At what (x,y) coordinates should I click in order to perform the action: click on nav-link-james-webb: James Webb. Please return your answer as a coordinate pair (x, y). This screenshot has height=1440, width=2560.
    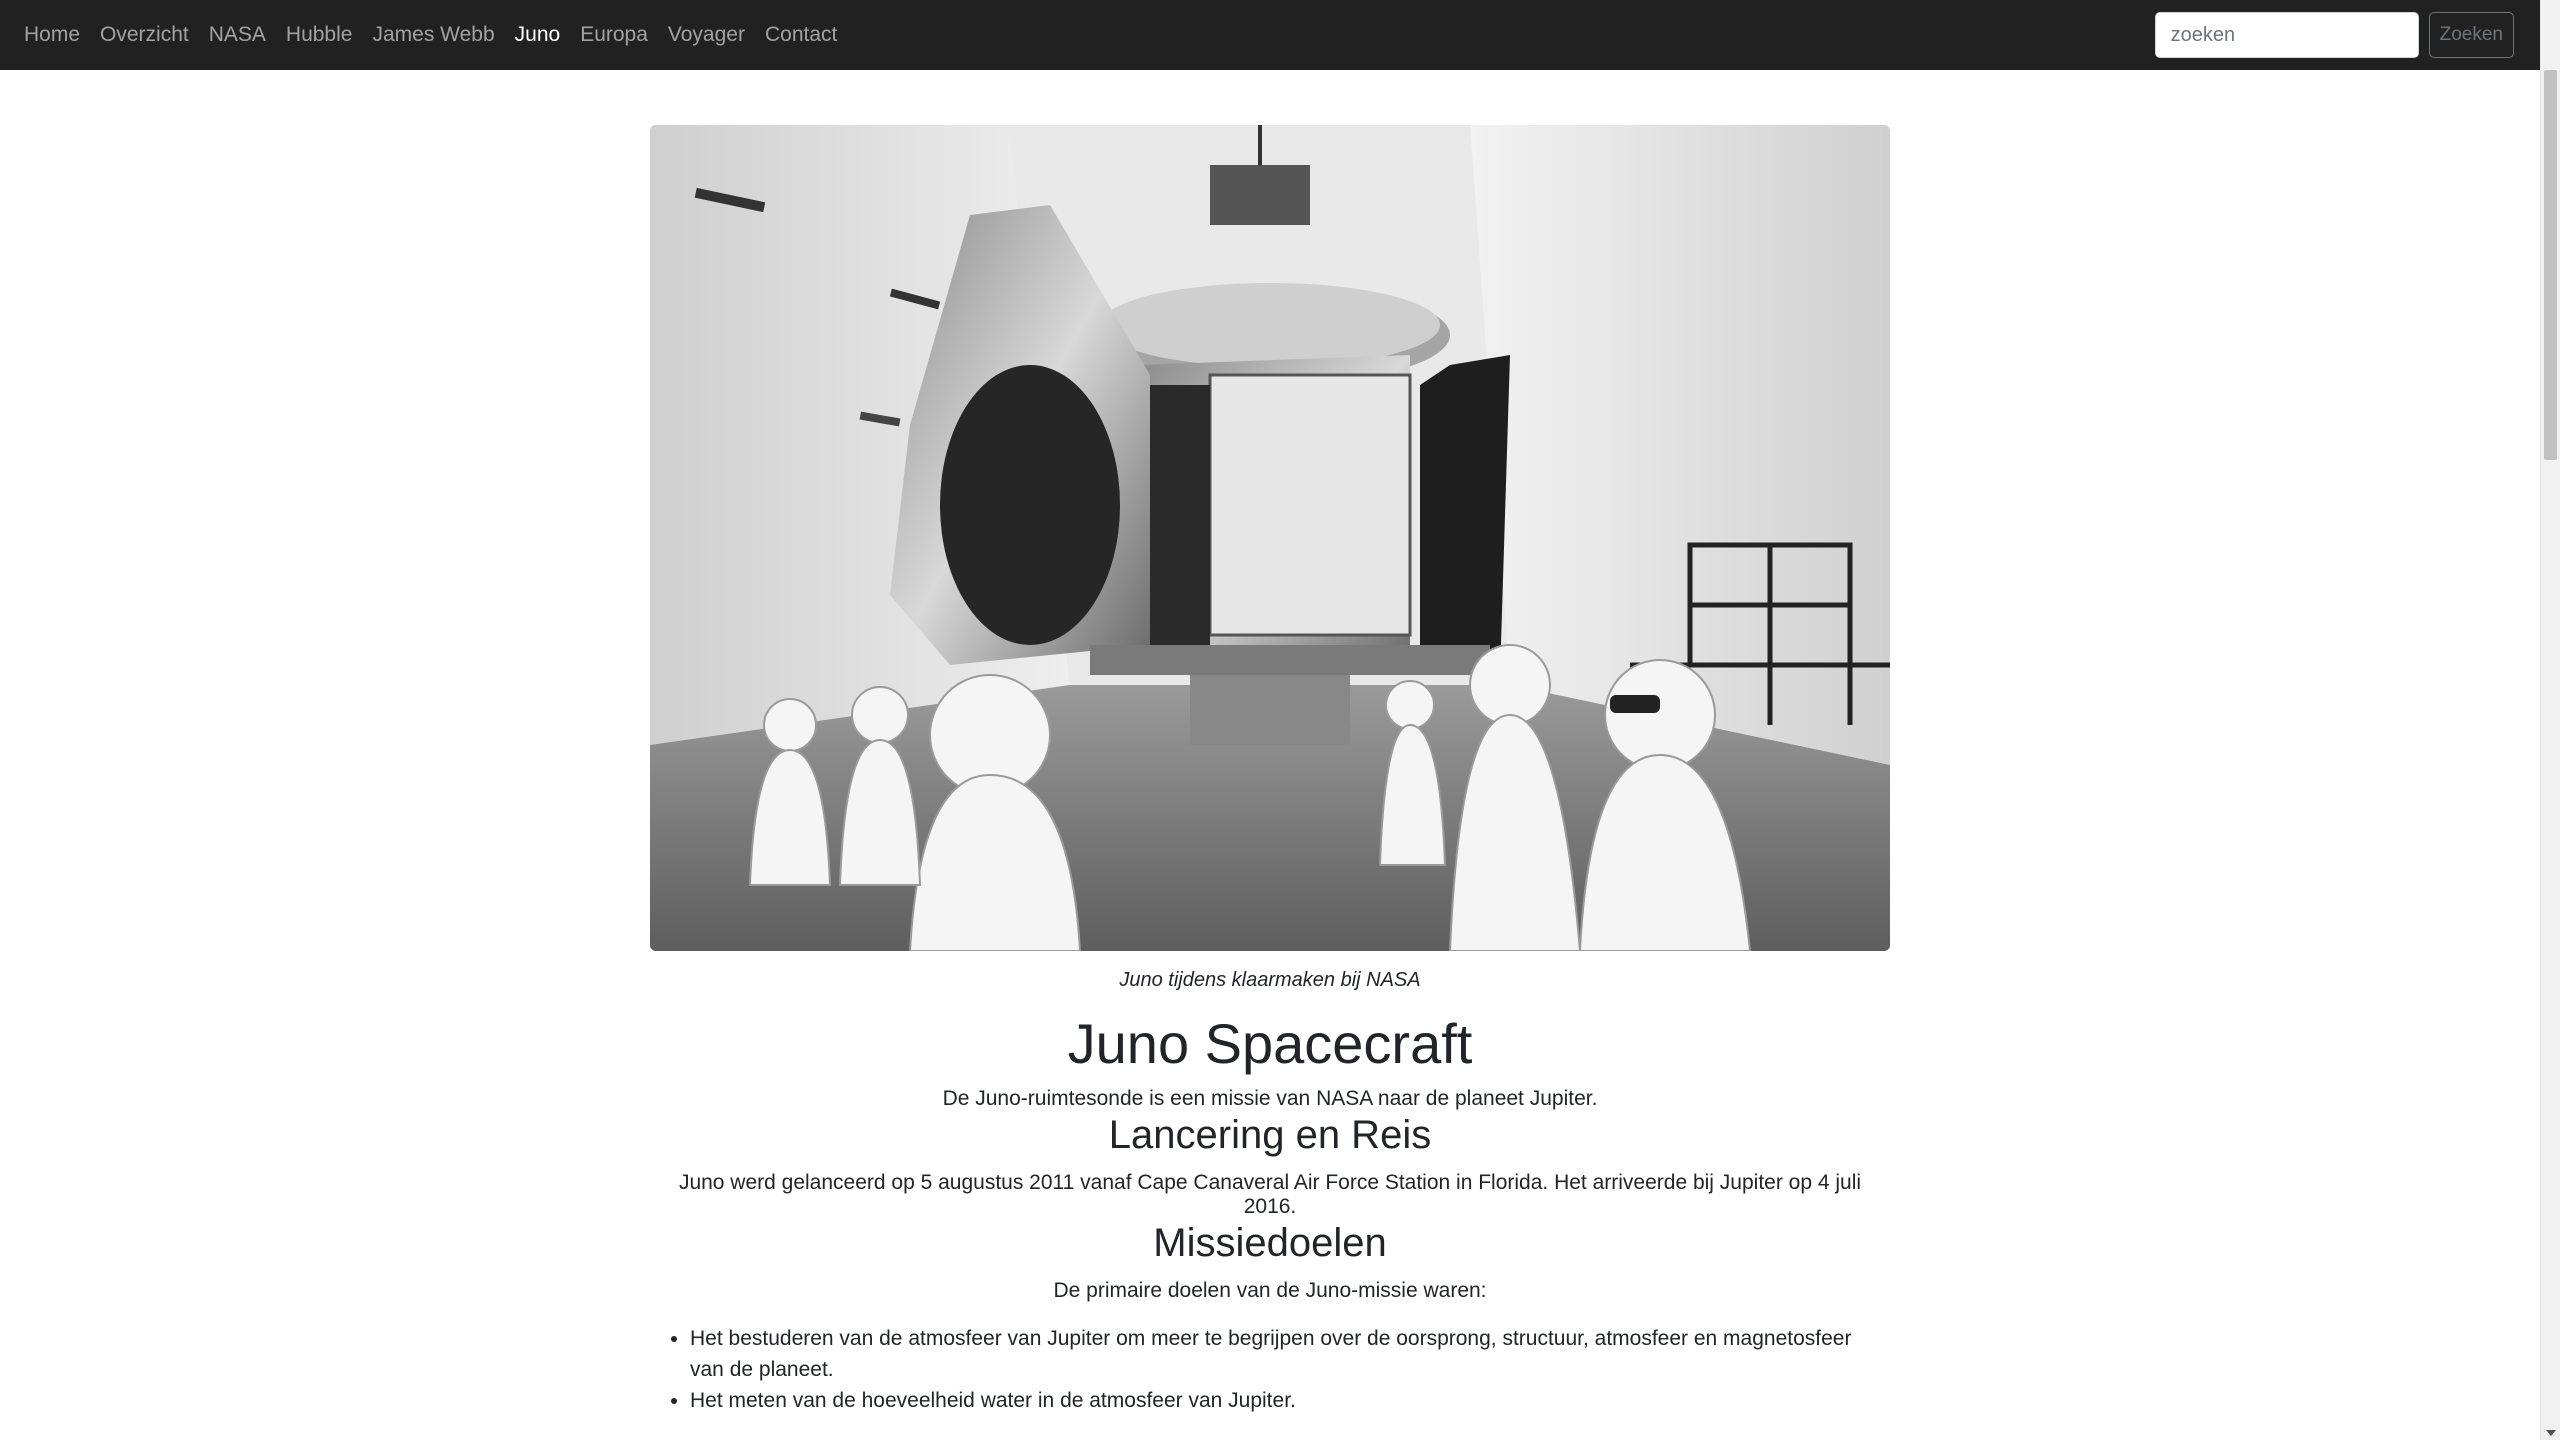
    Looking at the image, I should click on (433, 35).